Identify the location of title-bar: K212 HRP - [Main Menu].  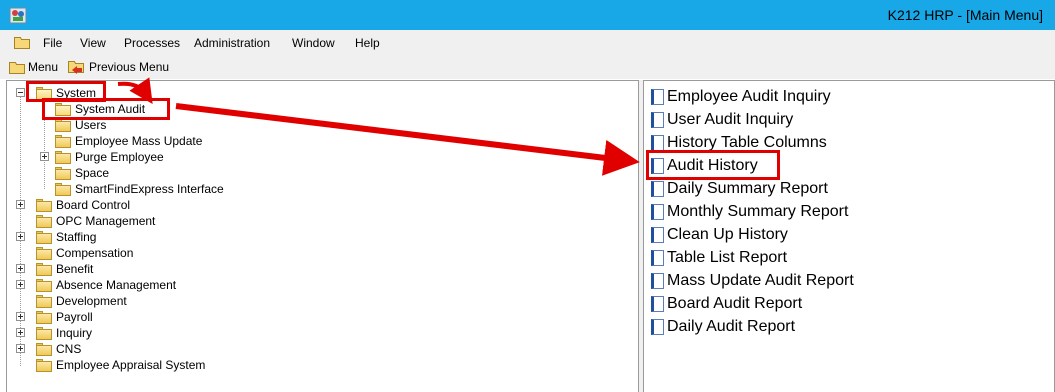
(527, 15).